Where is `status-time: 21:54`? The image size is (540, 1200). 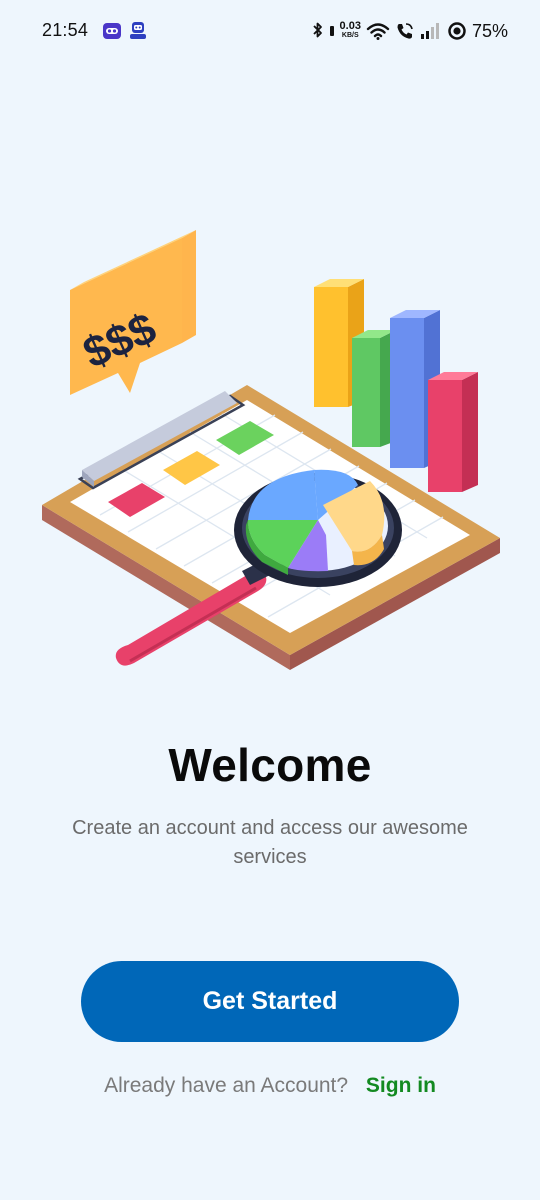
status-time: 21:54 is located at coordinates (65, 30).